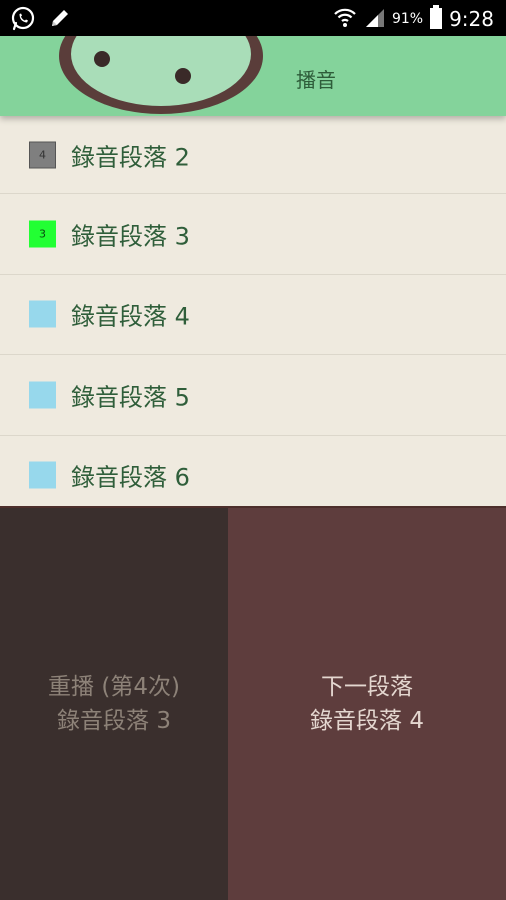  What do you see at coordinates (60, 20) in the screenshot?
I see `pencil-icon` at bounding box center [60, 20].